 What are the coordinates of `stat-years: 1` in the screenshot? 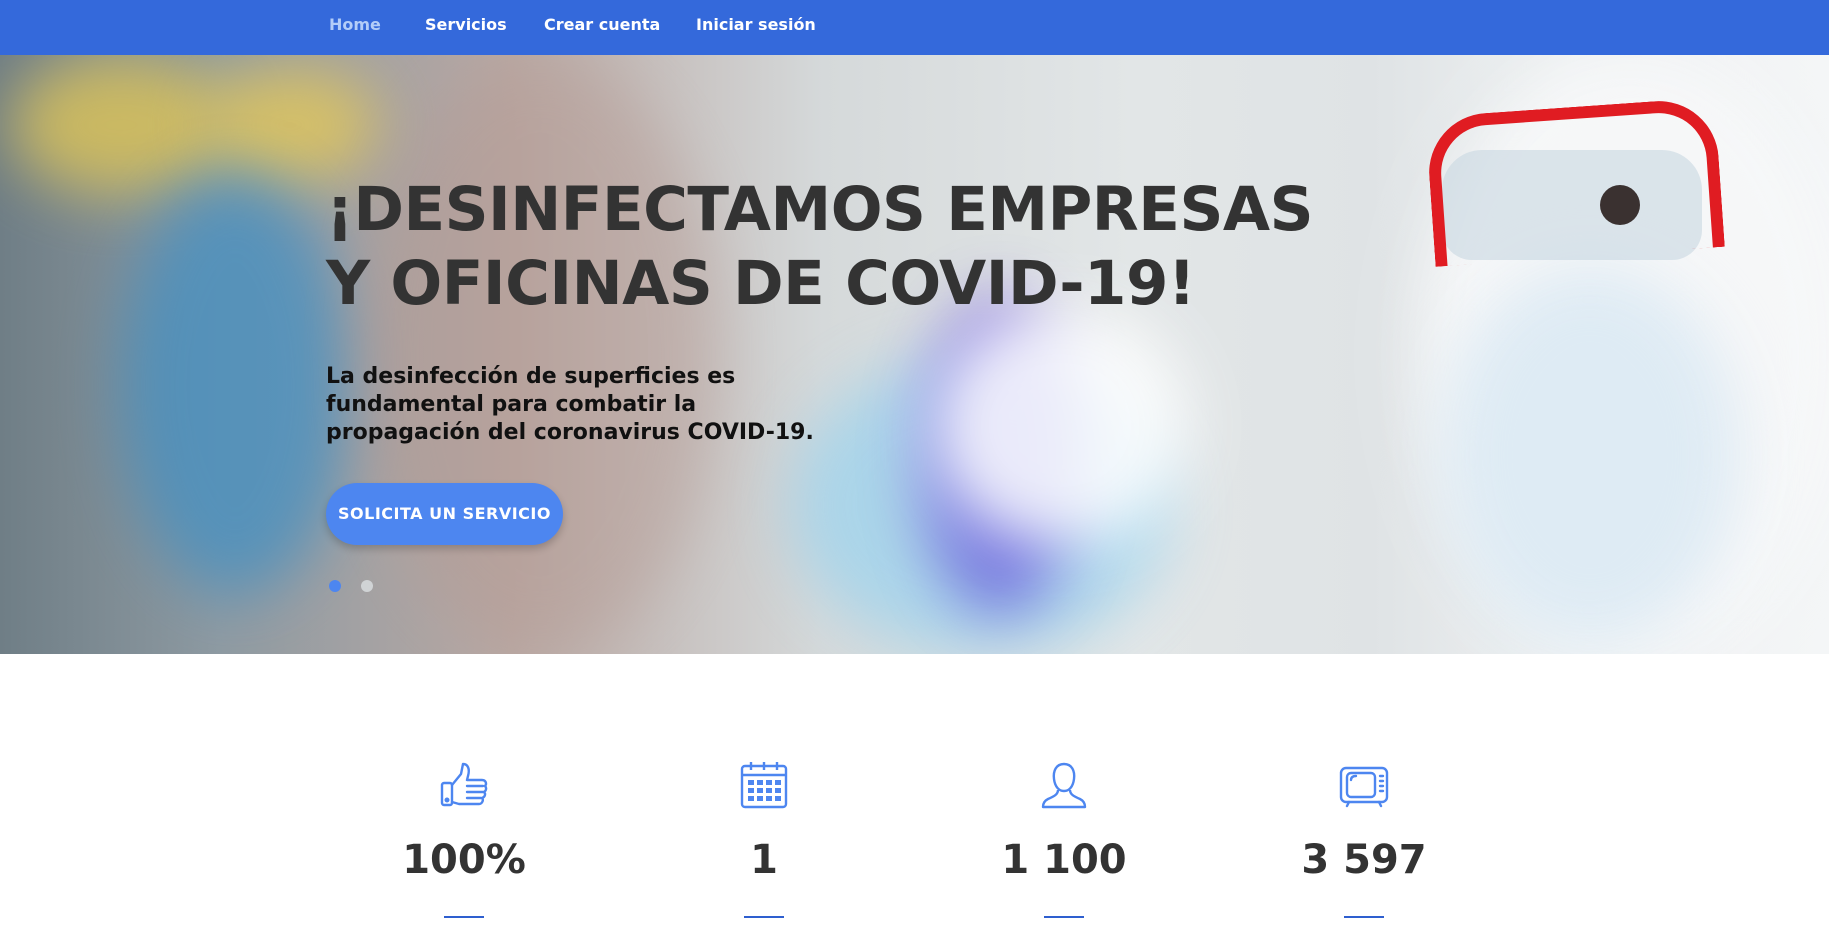 It's located at (764, 845).